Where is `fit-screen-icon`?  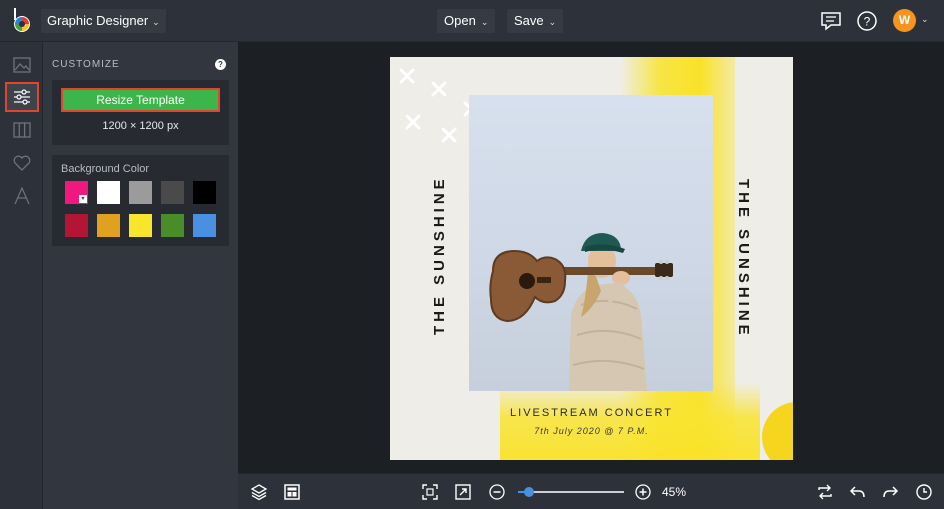
fit-screen-icon is located at coordinates (430, 492).